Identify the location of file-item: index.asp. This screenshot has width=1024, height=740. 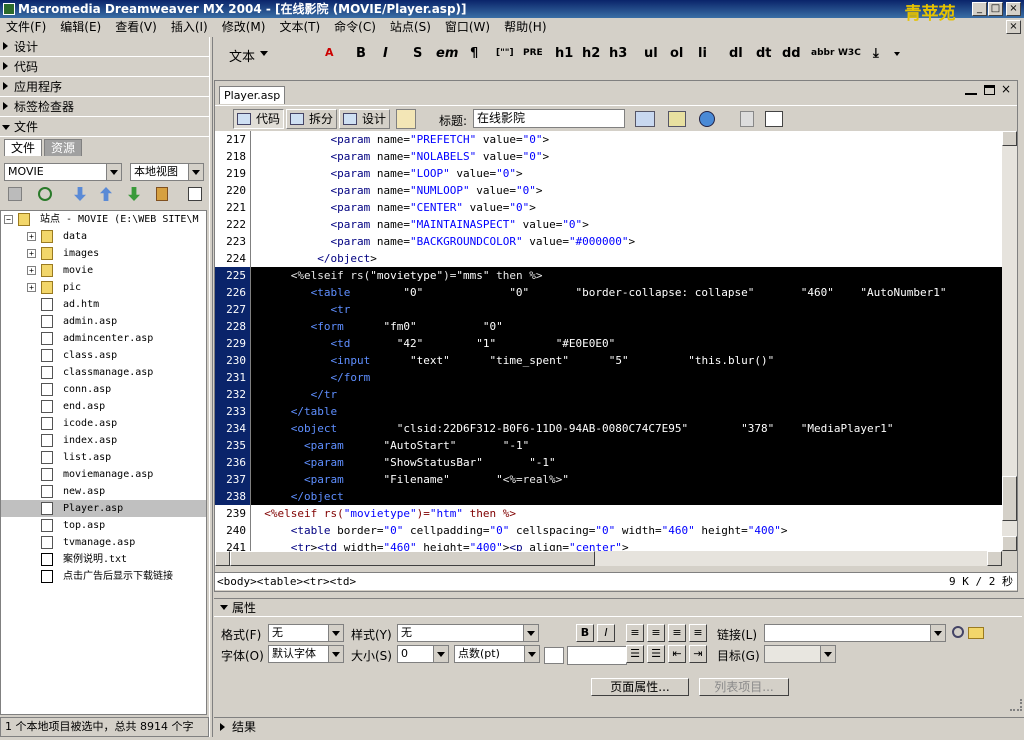
(103, 440).